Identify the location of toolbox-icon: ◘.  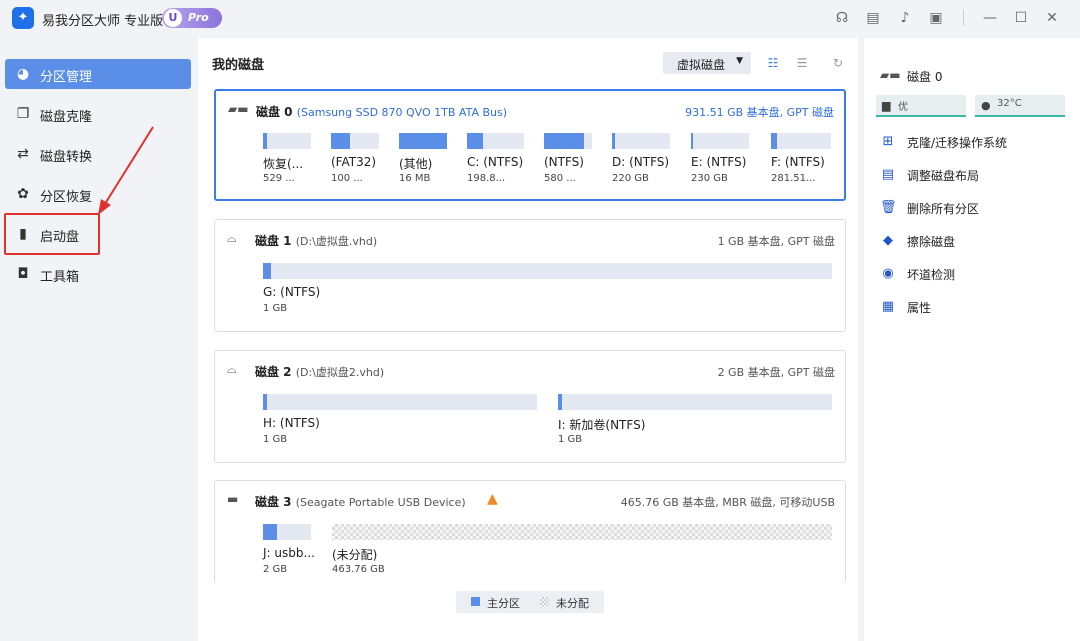
(23, 274).